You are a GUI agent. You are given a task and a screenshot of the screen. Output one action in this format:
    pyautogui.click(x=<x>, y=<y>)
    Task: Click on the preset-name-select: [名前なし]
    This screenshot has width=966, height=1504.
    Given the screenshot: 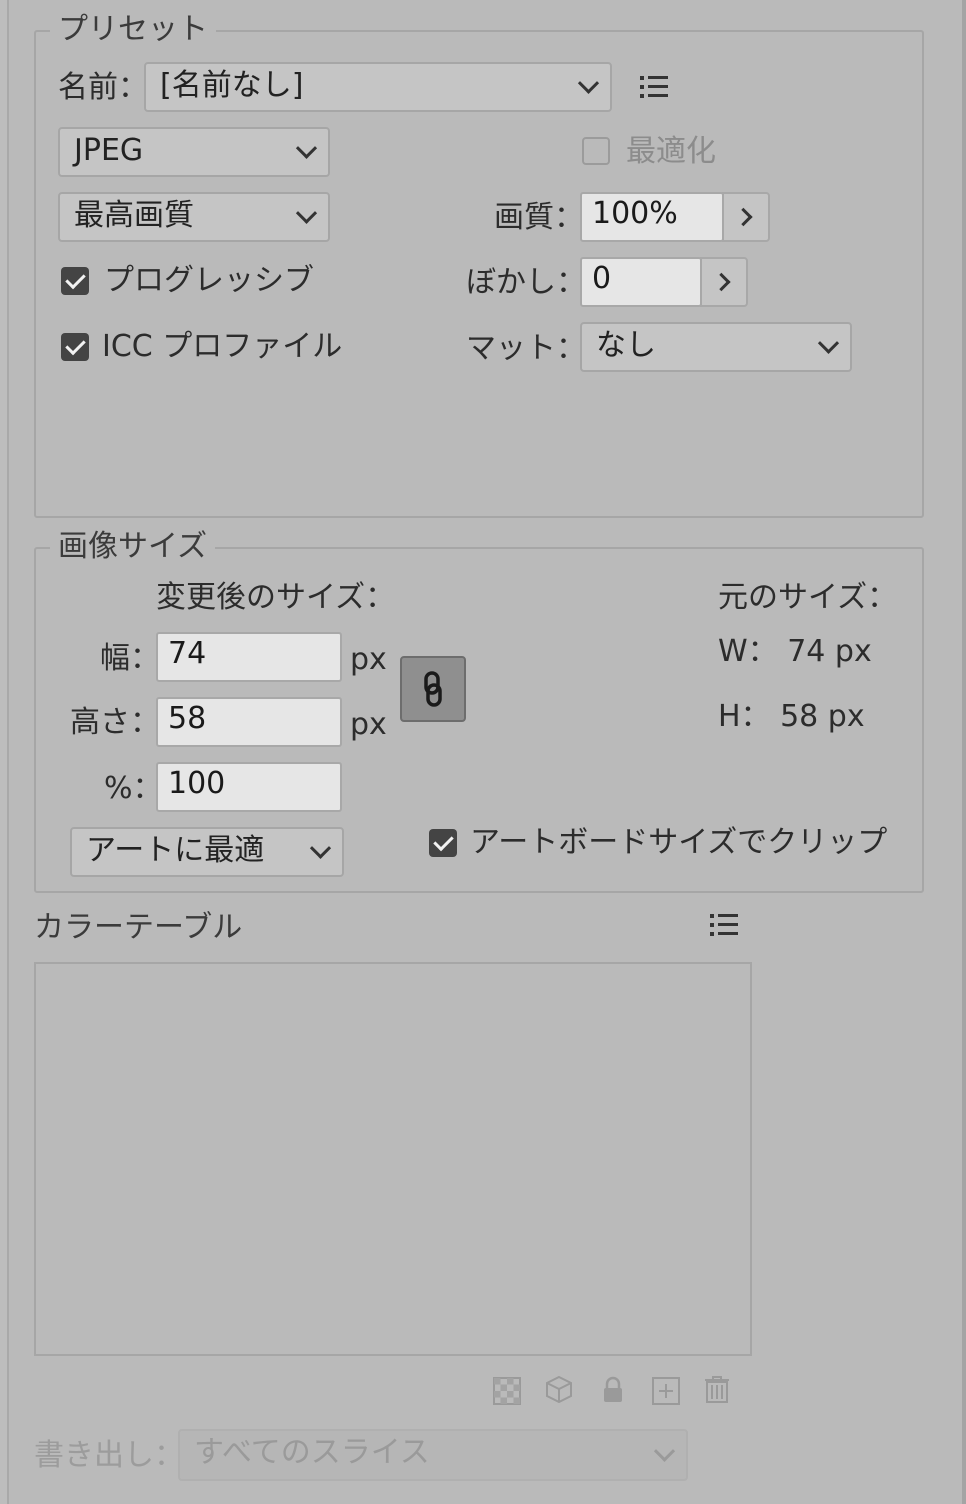 What is the action you would take?
    pyautogui.click(x=378, y=87)
    